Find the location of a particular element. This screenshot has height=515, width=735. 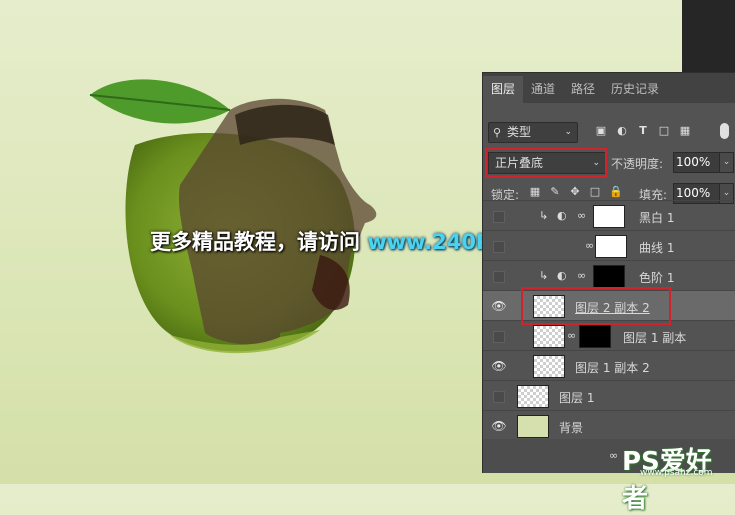

smart-object-filter-icon: ▦ is located at coordinates (685, 131).